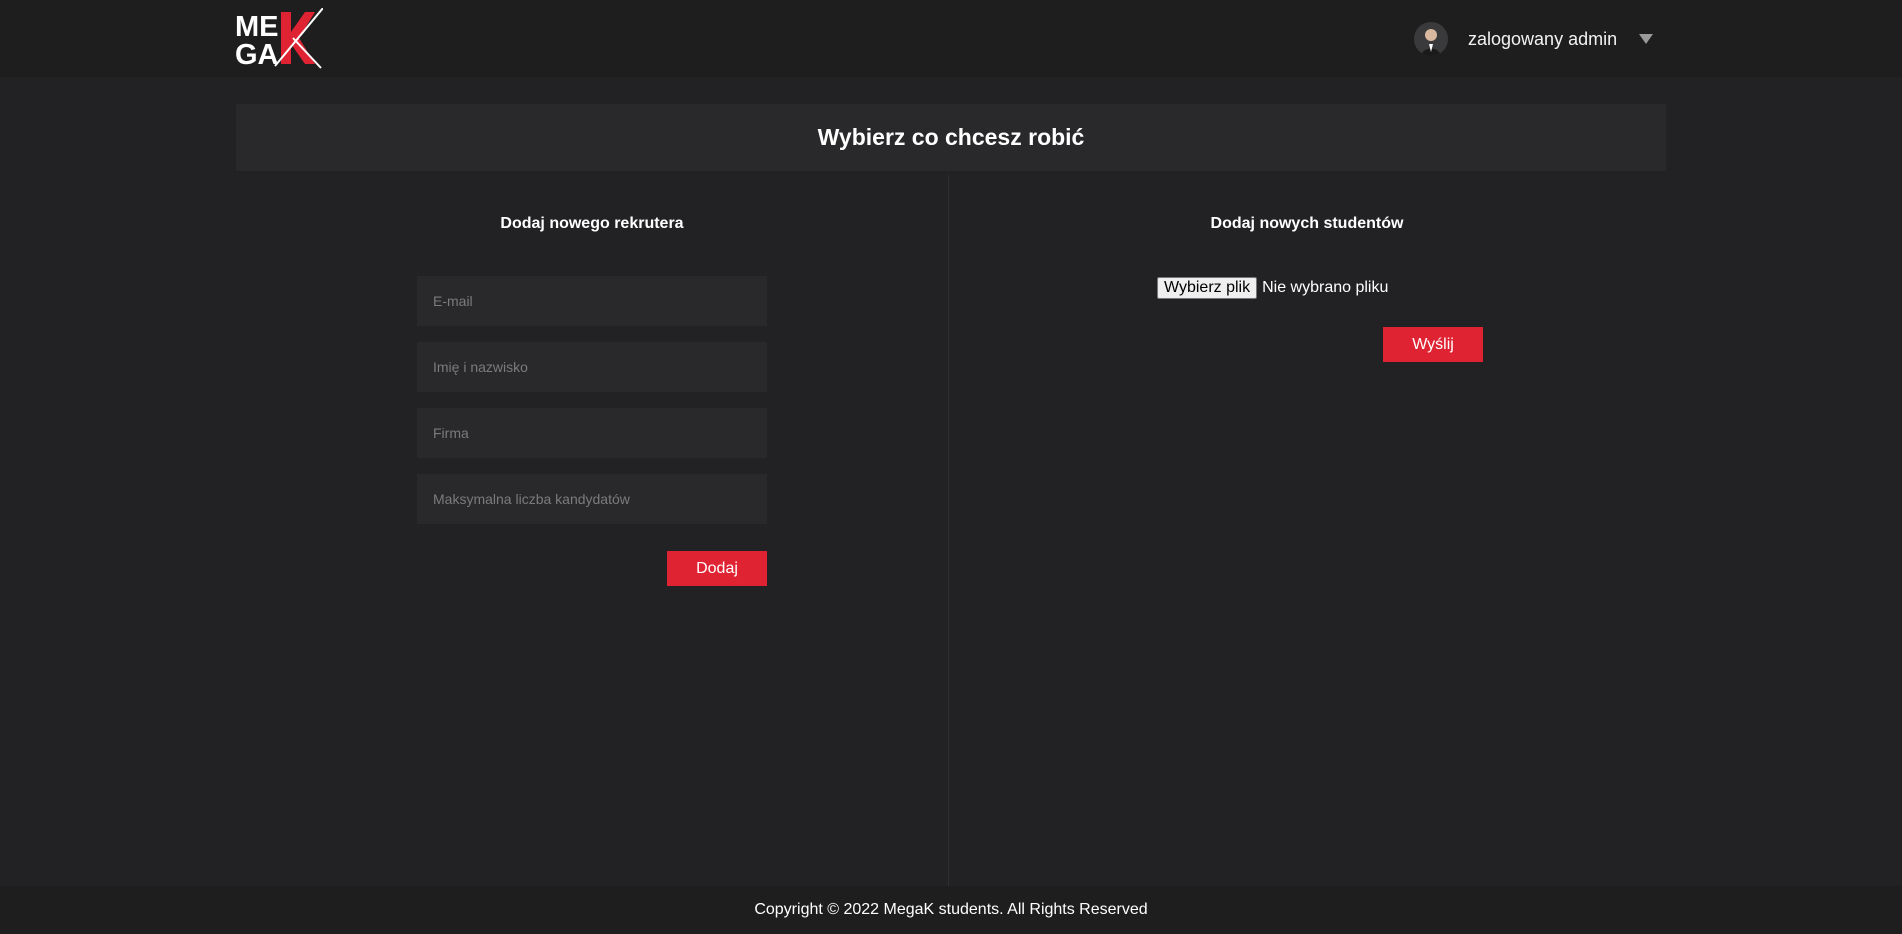 This screenshot has height=934, width=1902. I want to click on megak-logo: ME GA, so click(279, 39).